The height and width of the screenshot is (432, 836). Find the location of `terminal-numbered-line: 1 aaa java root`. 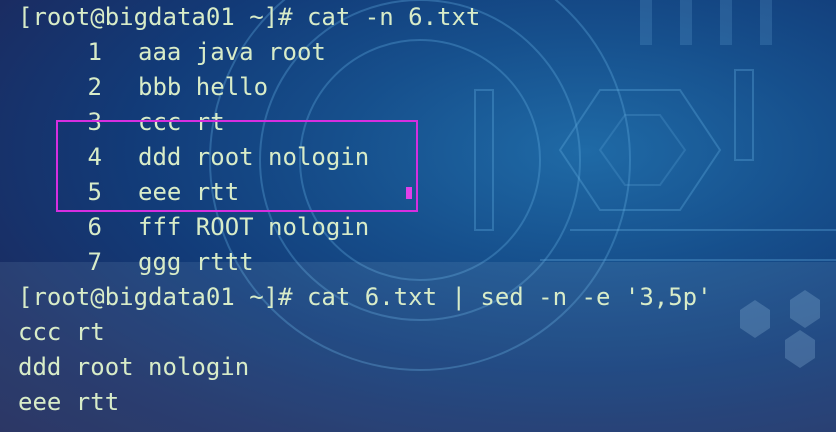

terminal-numbered-line: 1 aaa java root is located at coordinates (172, 52).